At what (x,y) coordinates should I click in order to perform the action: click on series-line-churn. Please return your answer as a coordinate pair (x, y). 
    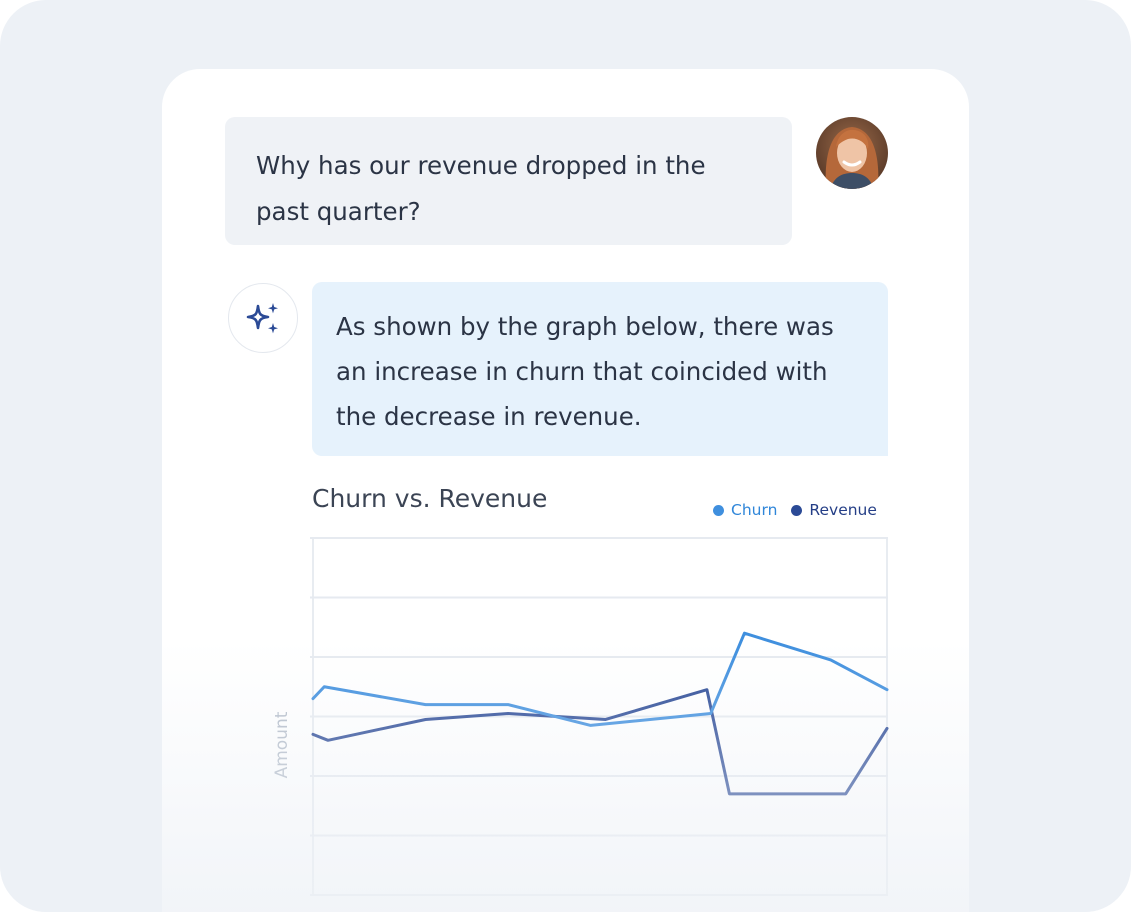
    Looking at the image, I should click on (600, 679).